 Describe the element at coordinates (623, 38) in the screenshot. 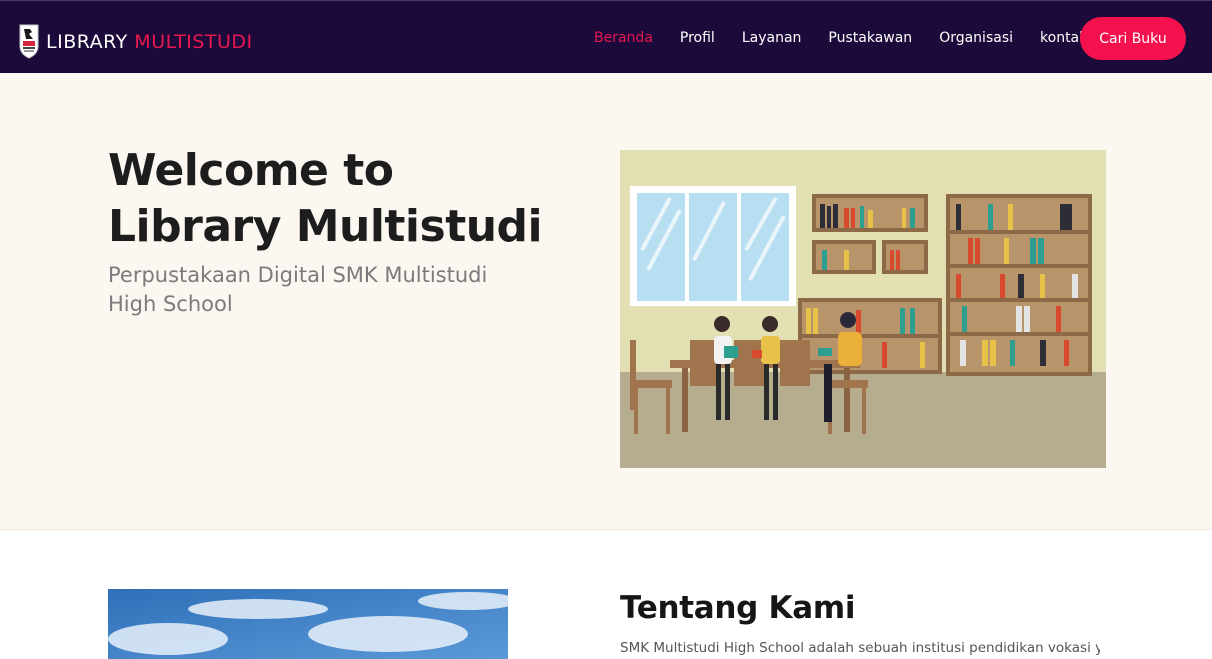

I see `nav-item-beranda: Beranda` at that location.